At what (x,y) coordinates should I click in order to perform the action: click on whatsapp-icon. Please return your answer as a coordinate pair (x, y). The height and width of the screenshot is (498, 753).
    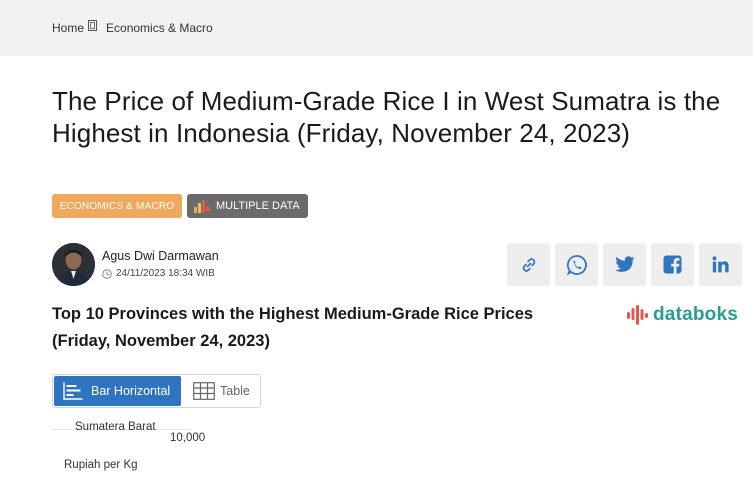
    Looking at the image, I should click on (576, 265).